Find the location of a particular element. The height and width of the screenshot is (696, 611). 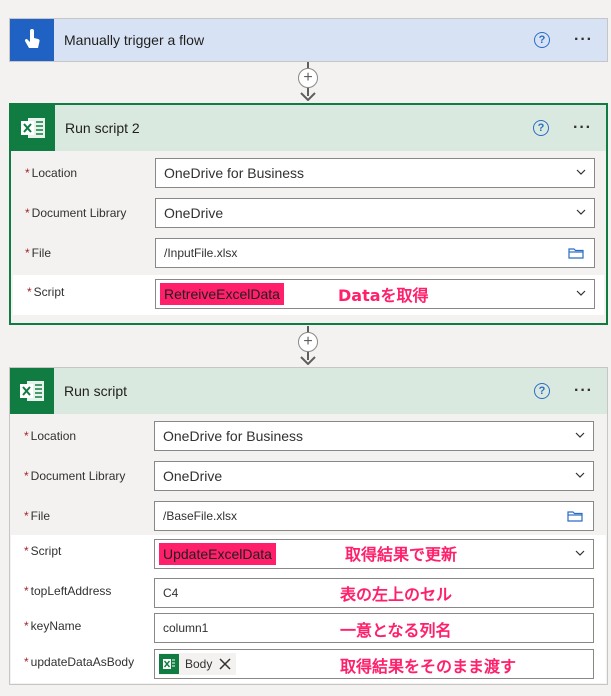

file-value: /BaseFile.xlsx is located at coordinates (200, 516).